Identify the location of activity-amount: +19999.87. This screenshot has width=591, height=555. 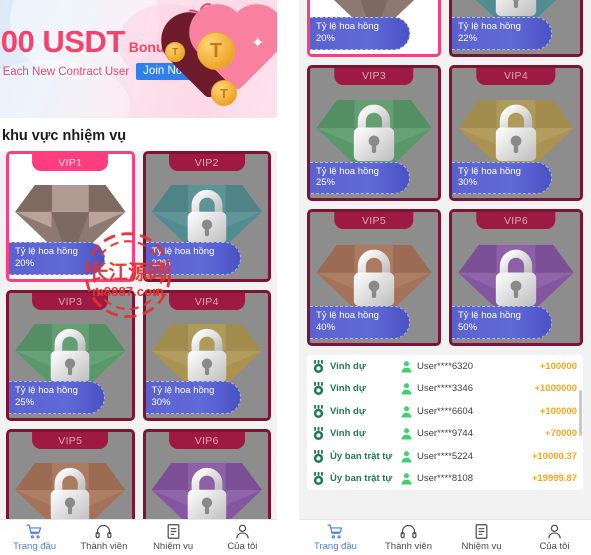
(554, 479).